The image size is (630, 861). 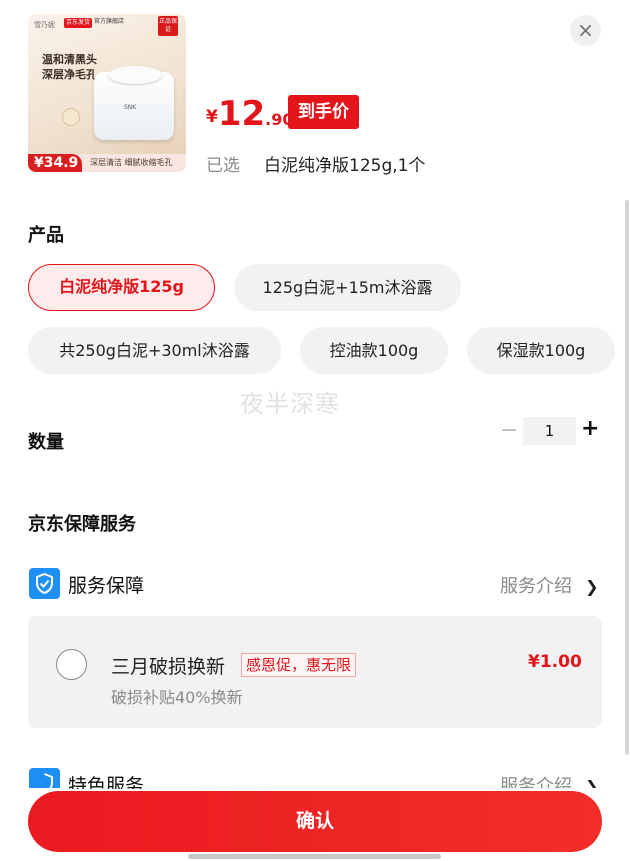 I want to click on close-button: ×, so click(x=585, y=30).